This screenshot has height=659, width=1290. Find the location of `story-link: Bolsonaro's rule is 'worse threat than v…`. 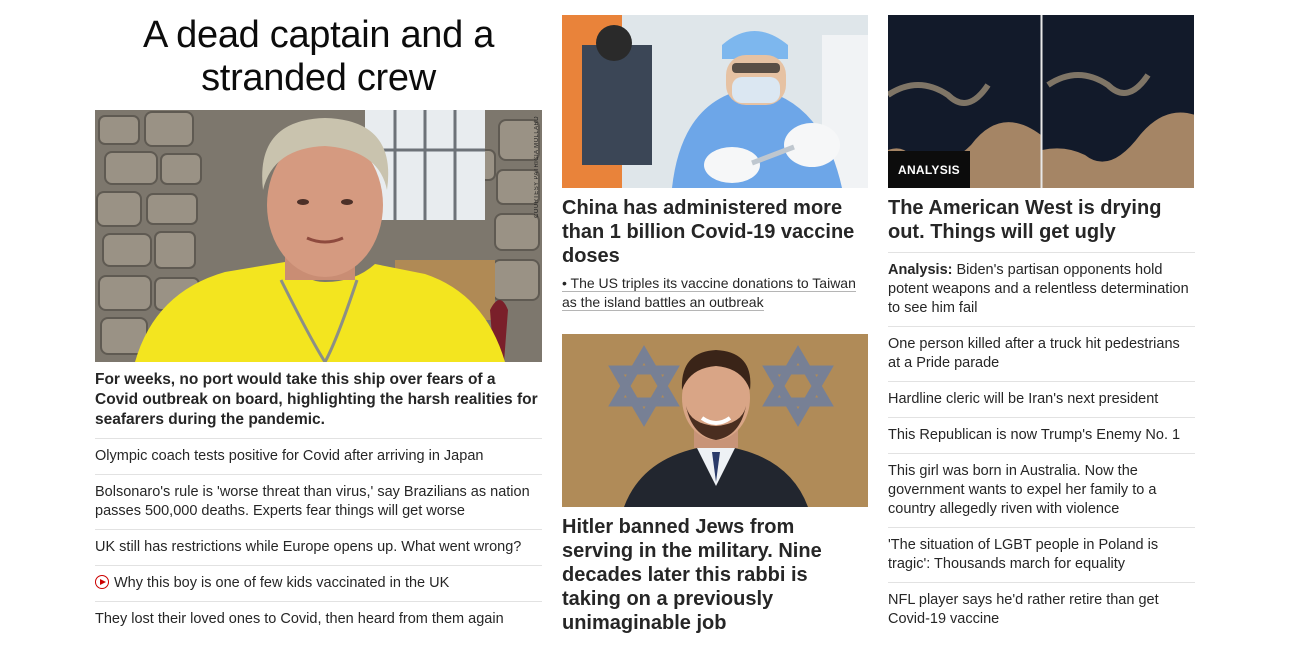

story-link: Bolsonaro's rule is 'worse threat than v… is located at coordinates (312, 501).